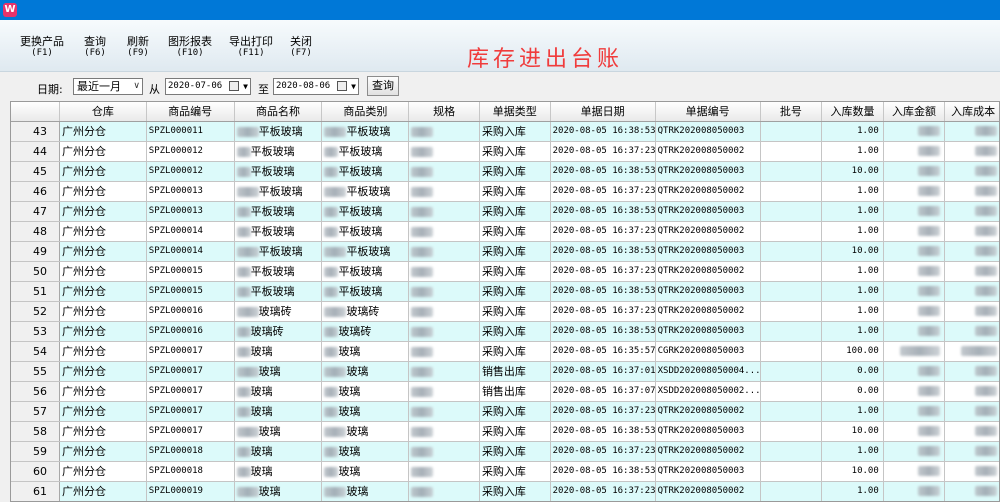 The image size is (1000, 502). I want to click on column-header: 单据类型, so click(515, 112).